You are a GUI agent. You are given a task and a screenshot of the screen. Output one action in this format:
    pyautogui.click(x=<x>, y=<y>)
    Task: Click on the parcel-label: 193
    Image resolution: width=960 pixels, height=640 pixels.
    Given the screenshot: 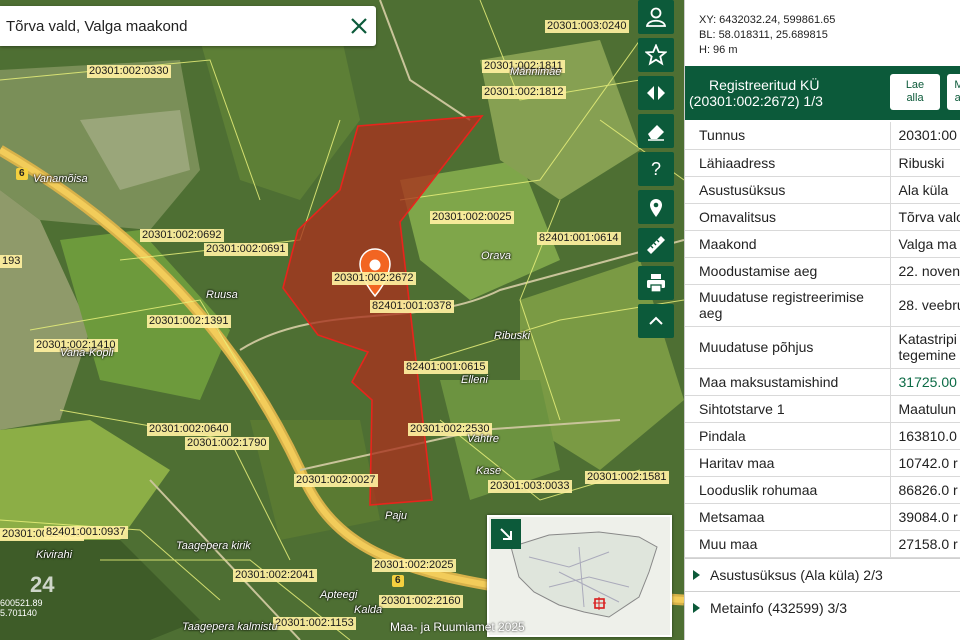 What is the action you would take?
    pyautogui.click(x=11, y=261)
    